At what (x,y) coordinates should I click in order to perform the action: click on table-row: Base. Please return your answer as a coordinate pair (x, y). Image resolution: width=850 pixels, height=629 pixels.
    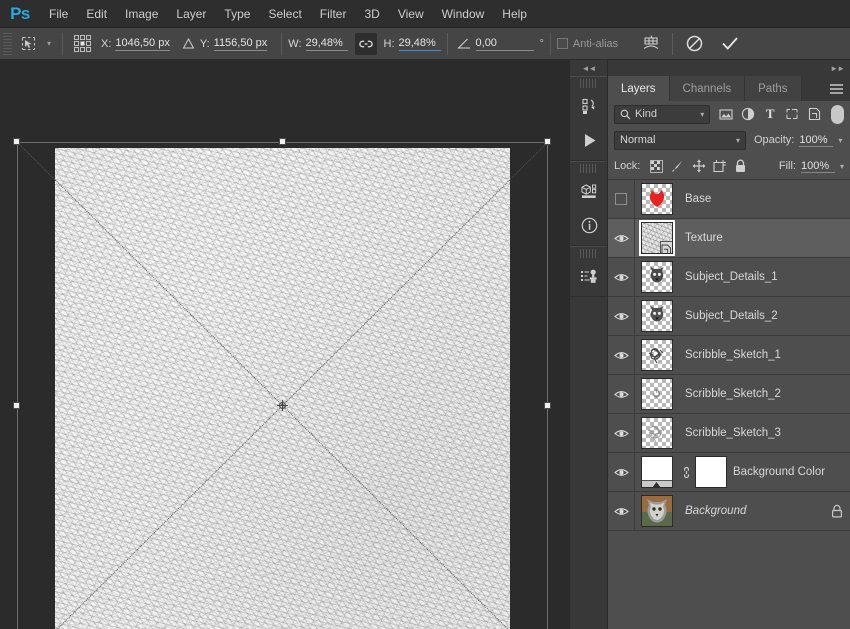
    Looking at the image, I should click on (729, 199).